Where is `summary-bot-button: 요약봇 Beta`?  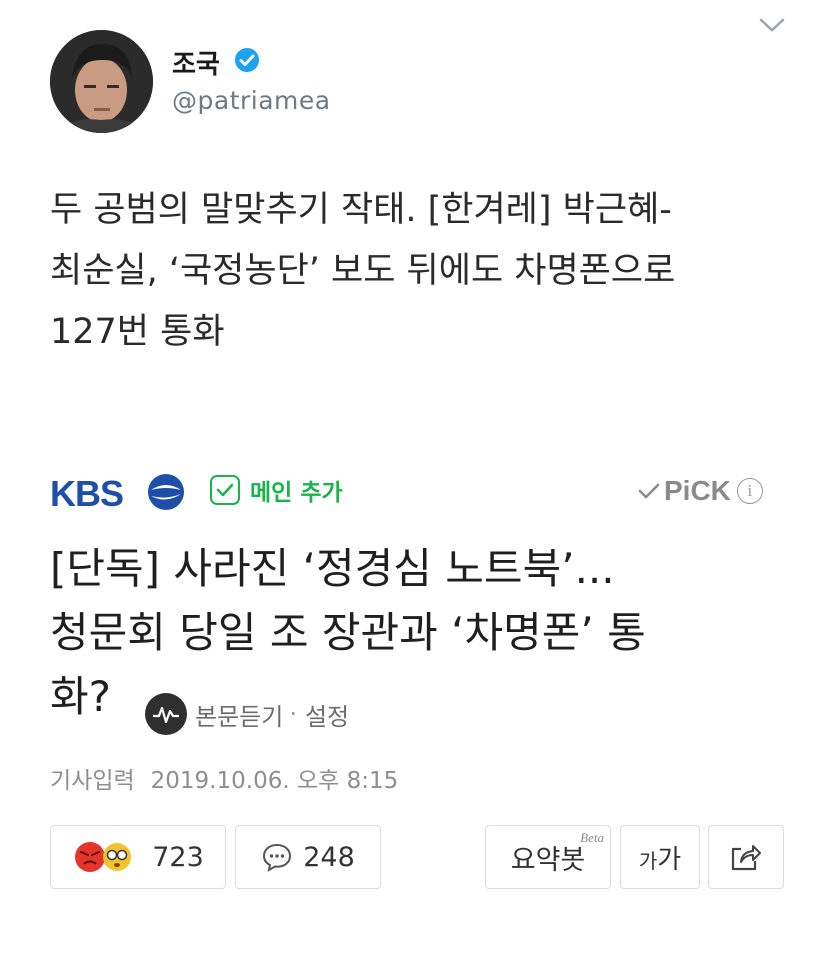
summary-bot-button: 요약봇 Beta is located at coordinates (548, 857).